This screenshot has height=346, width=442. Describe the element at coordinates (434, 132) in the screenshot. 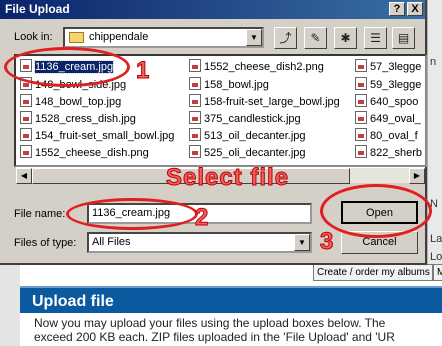

I see `background-right-strip` at that location.